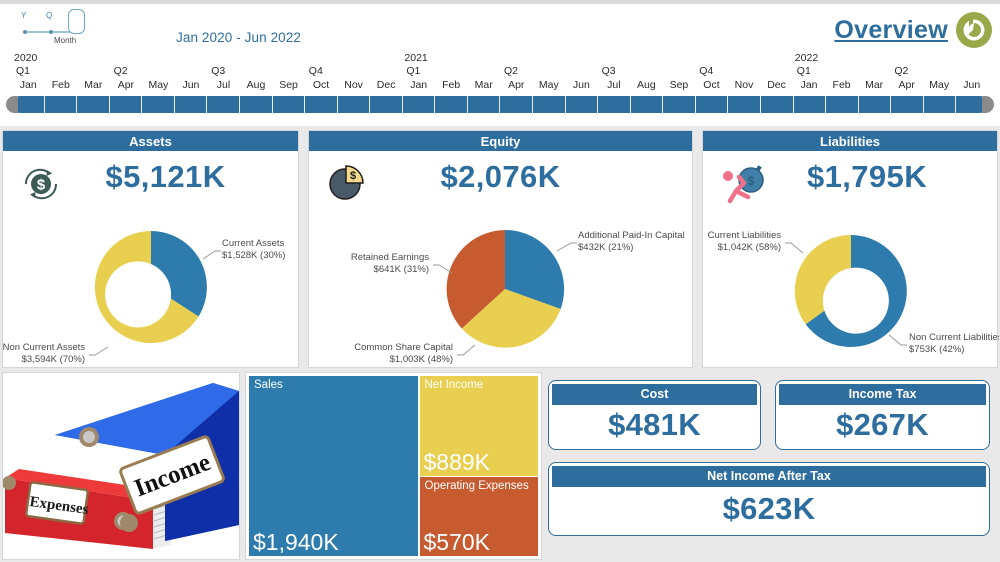 This screenshot has width=1000, height=562. Describe the element at coordinates (769, 476) in the screenshot. I see `kpi-net-income-after-tax-title: Net Income After Tax` at that location.